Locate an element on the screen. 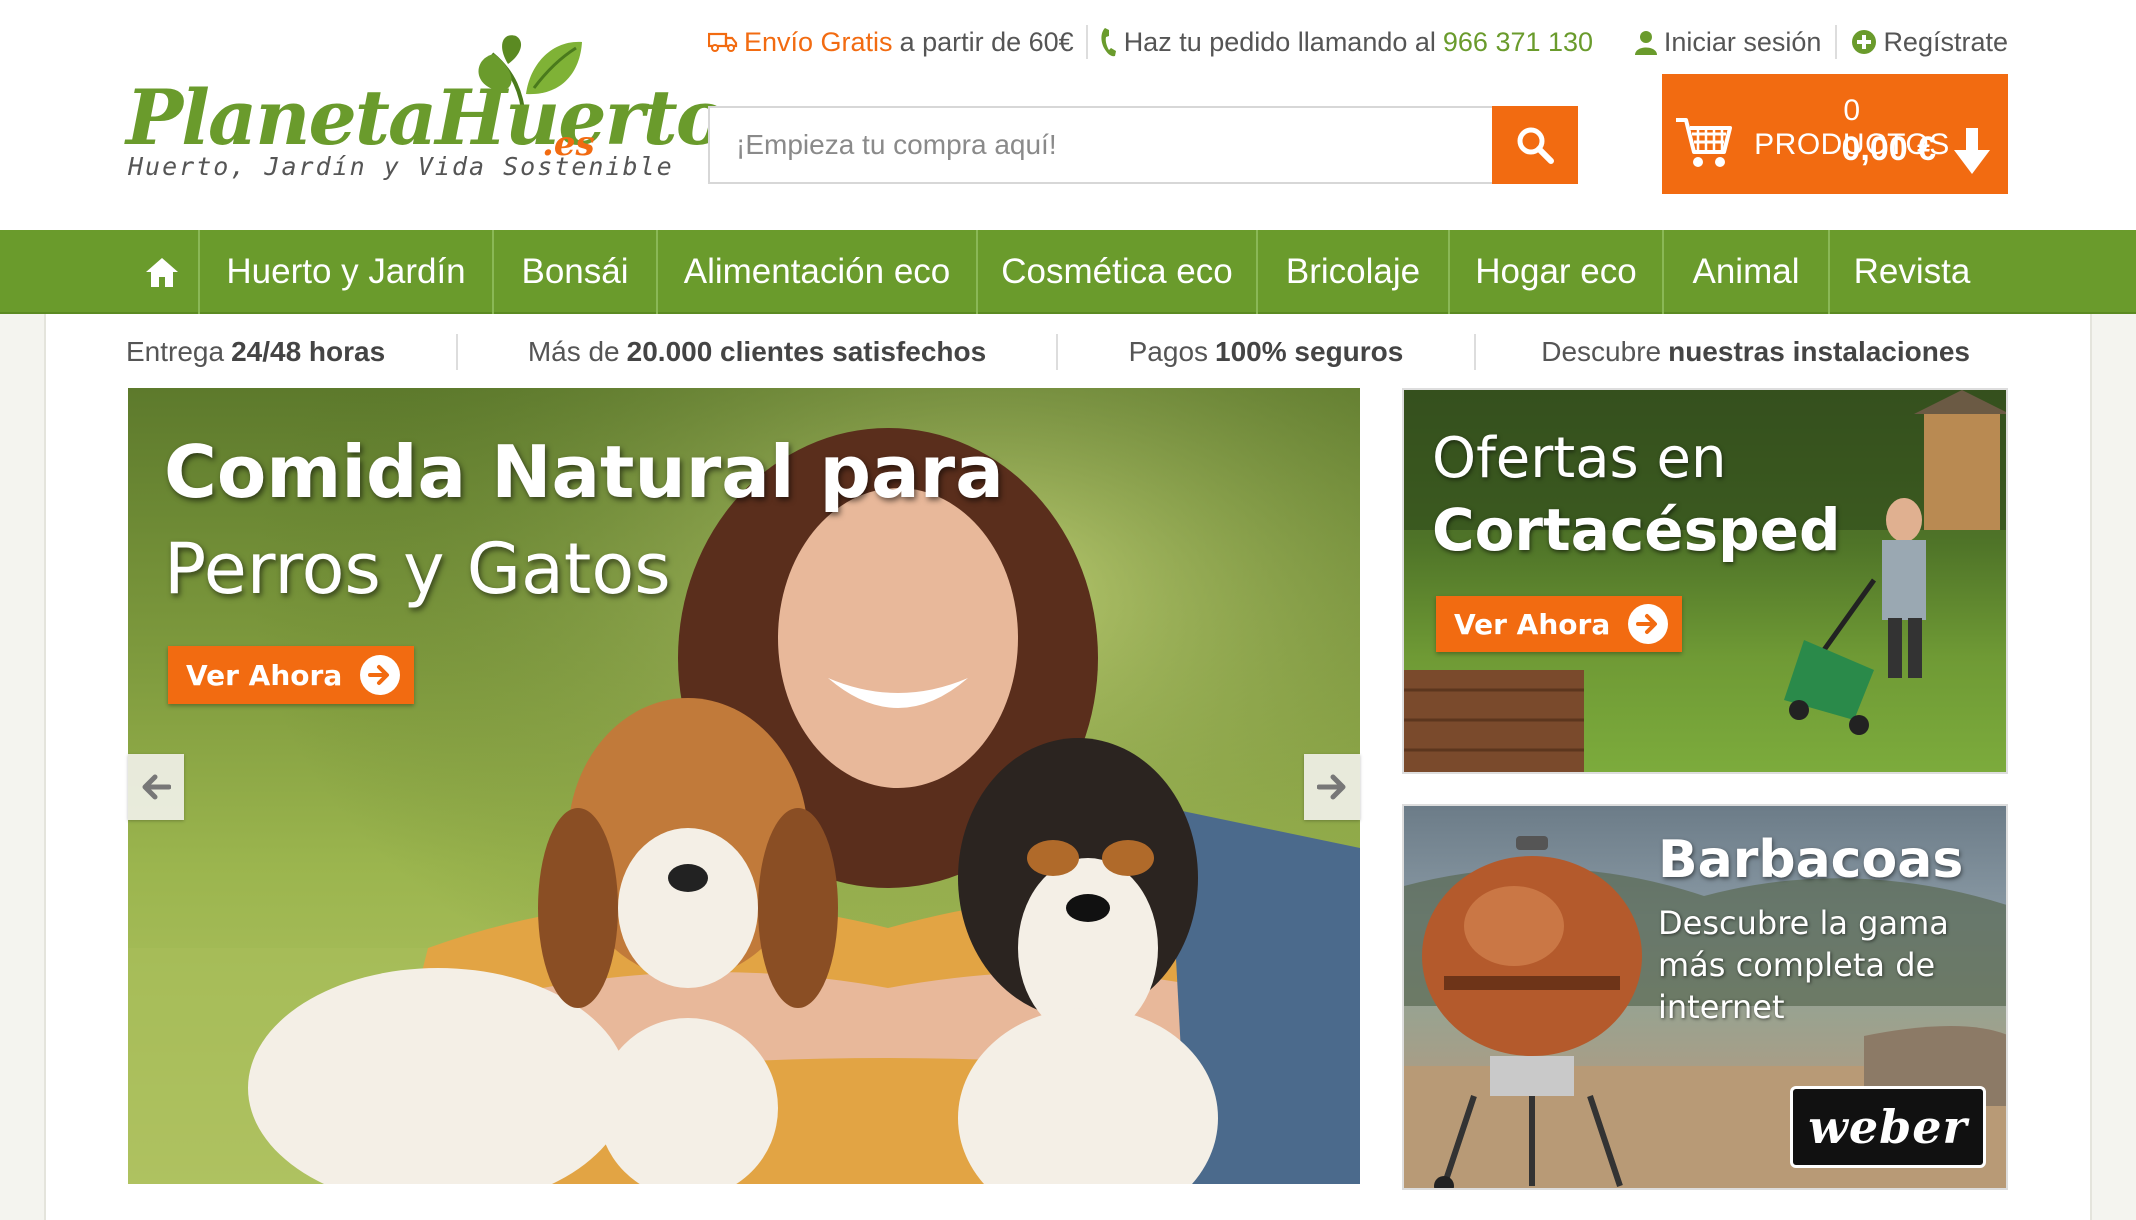 The width and height of the screenshot is (2136, 1220). search-icon is located at coordinates (1535, 145).